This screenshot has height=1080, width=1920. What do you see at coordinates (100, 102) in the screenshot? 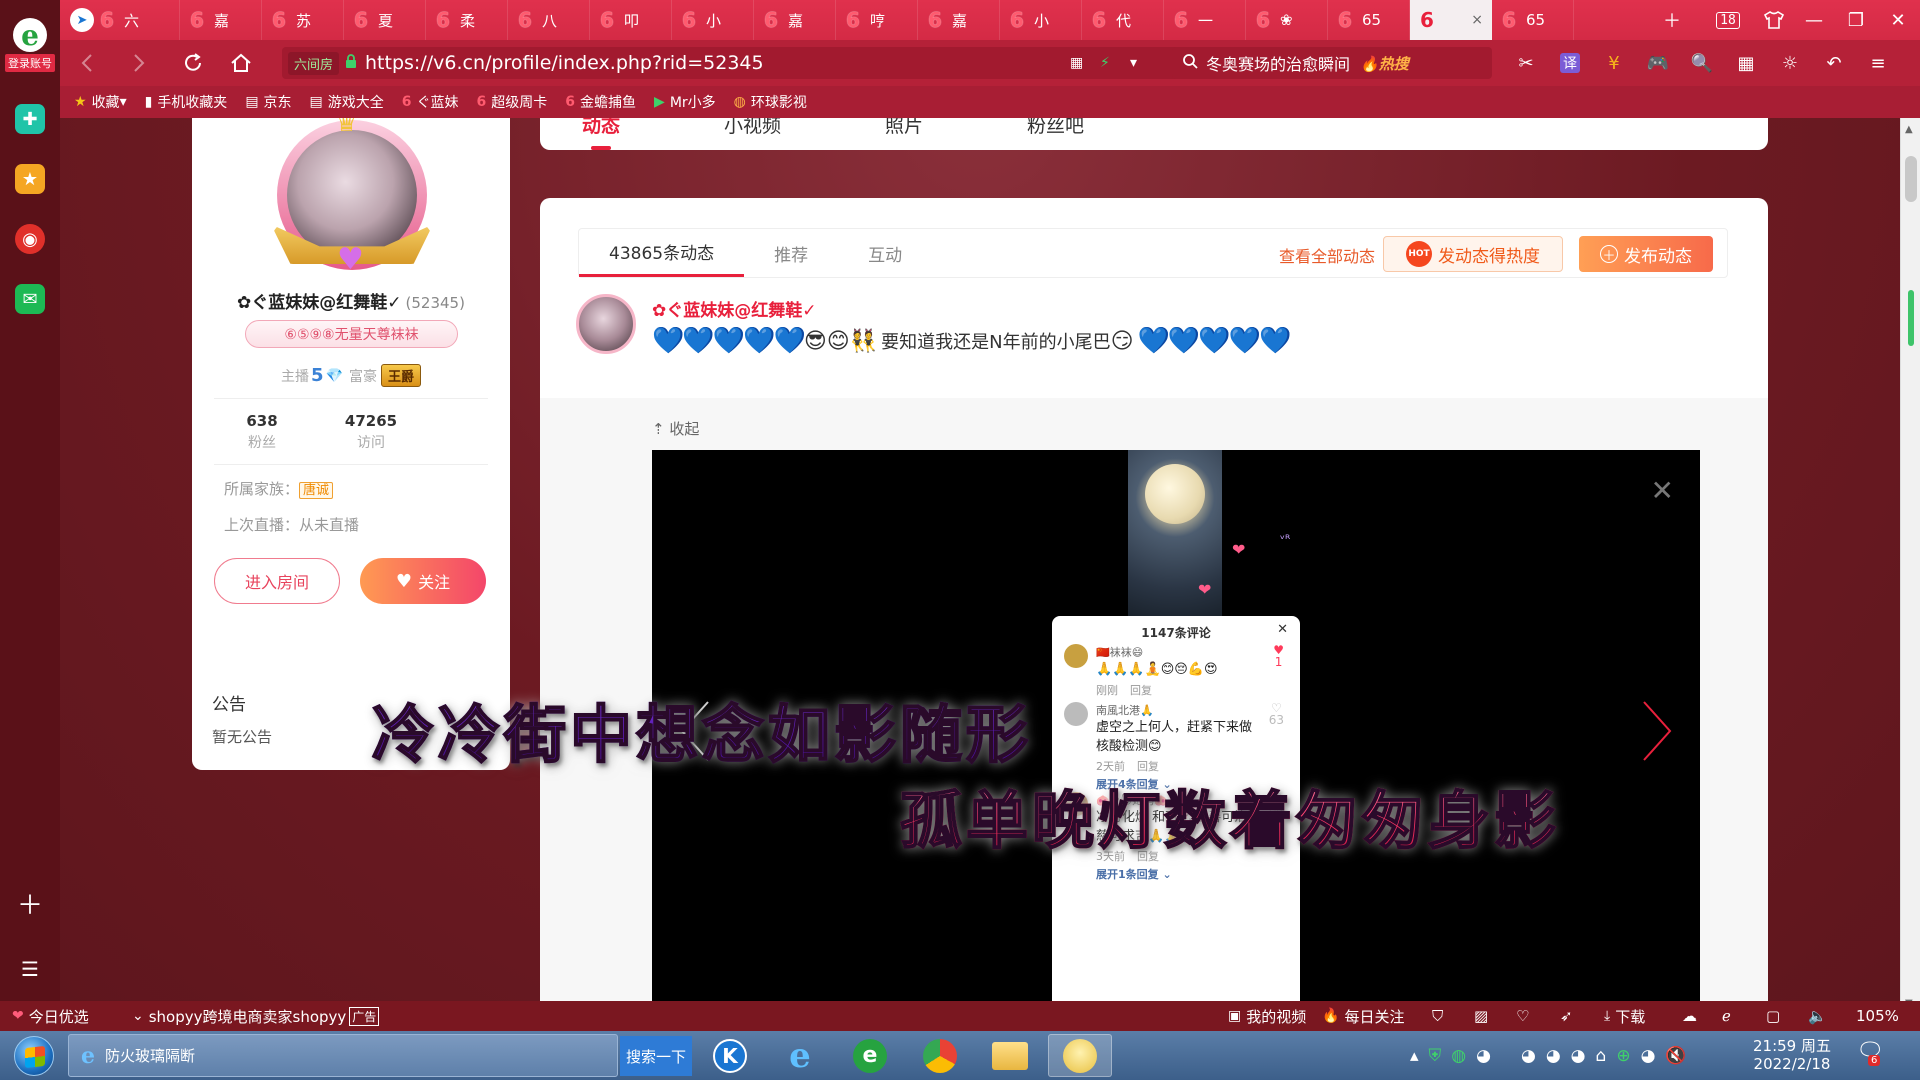
I see `bookmark-item: ★ 收藏 ▾` at bounding box center [100, 102].